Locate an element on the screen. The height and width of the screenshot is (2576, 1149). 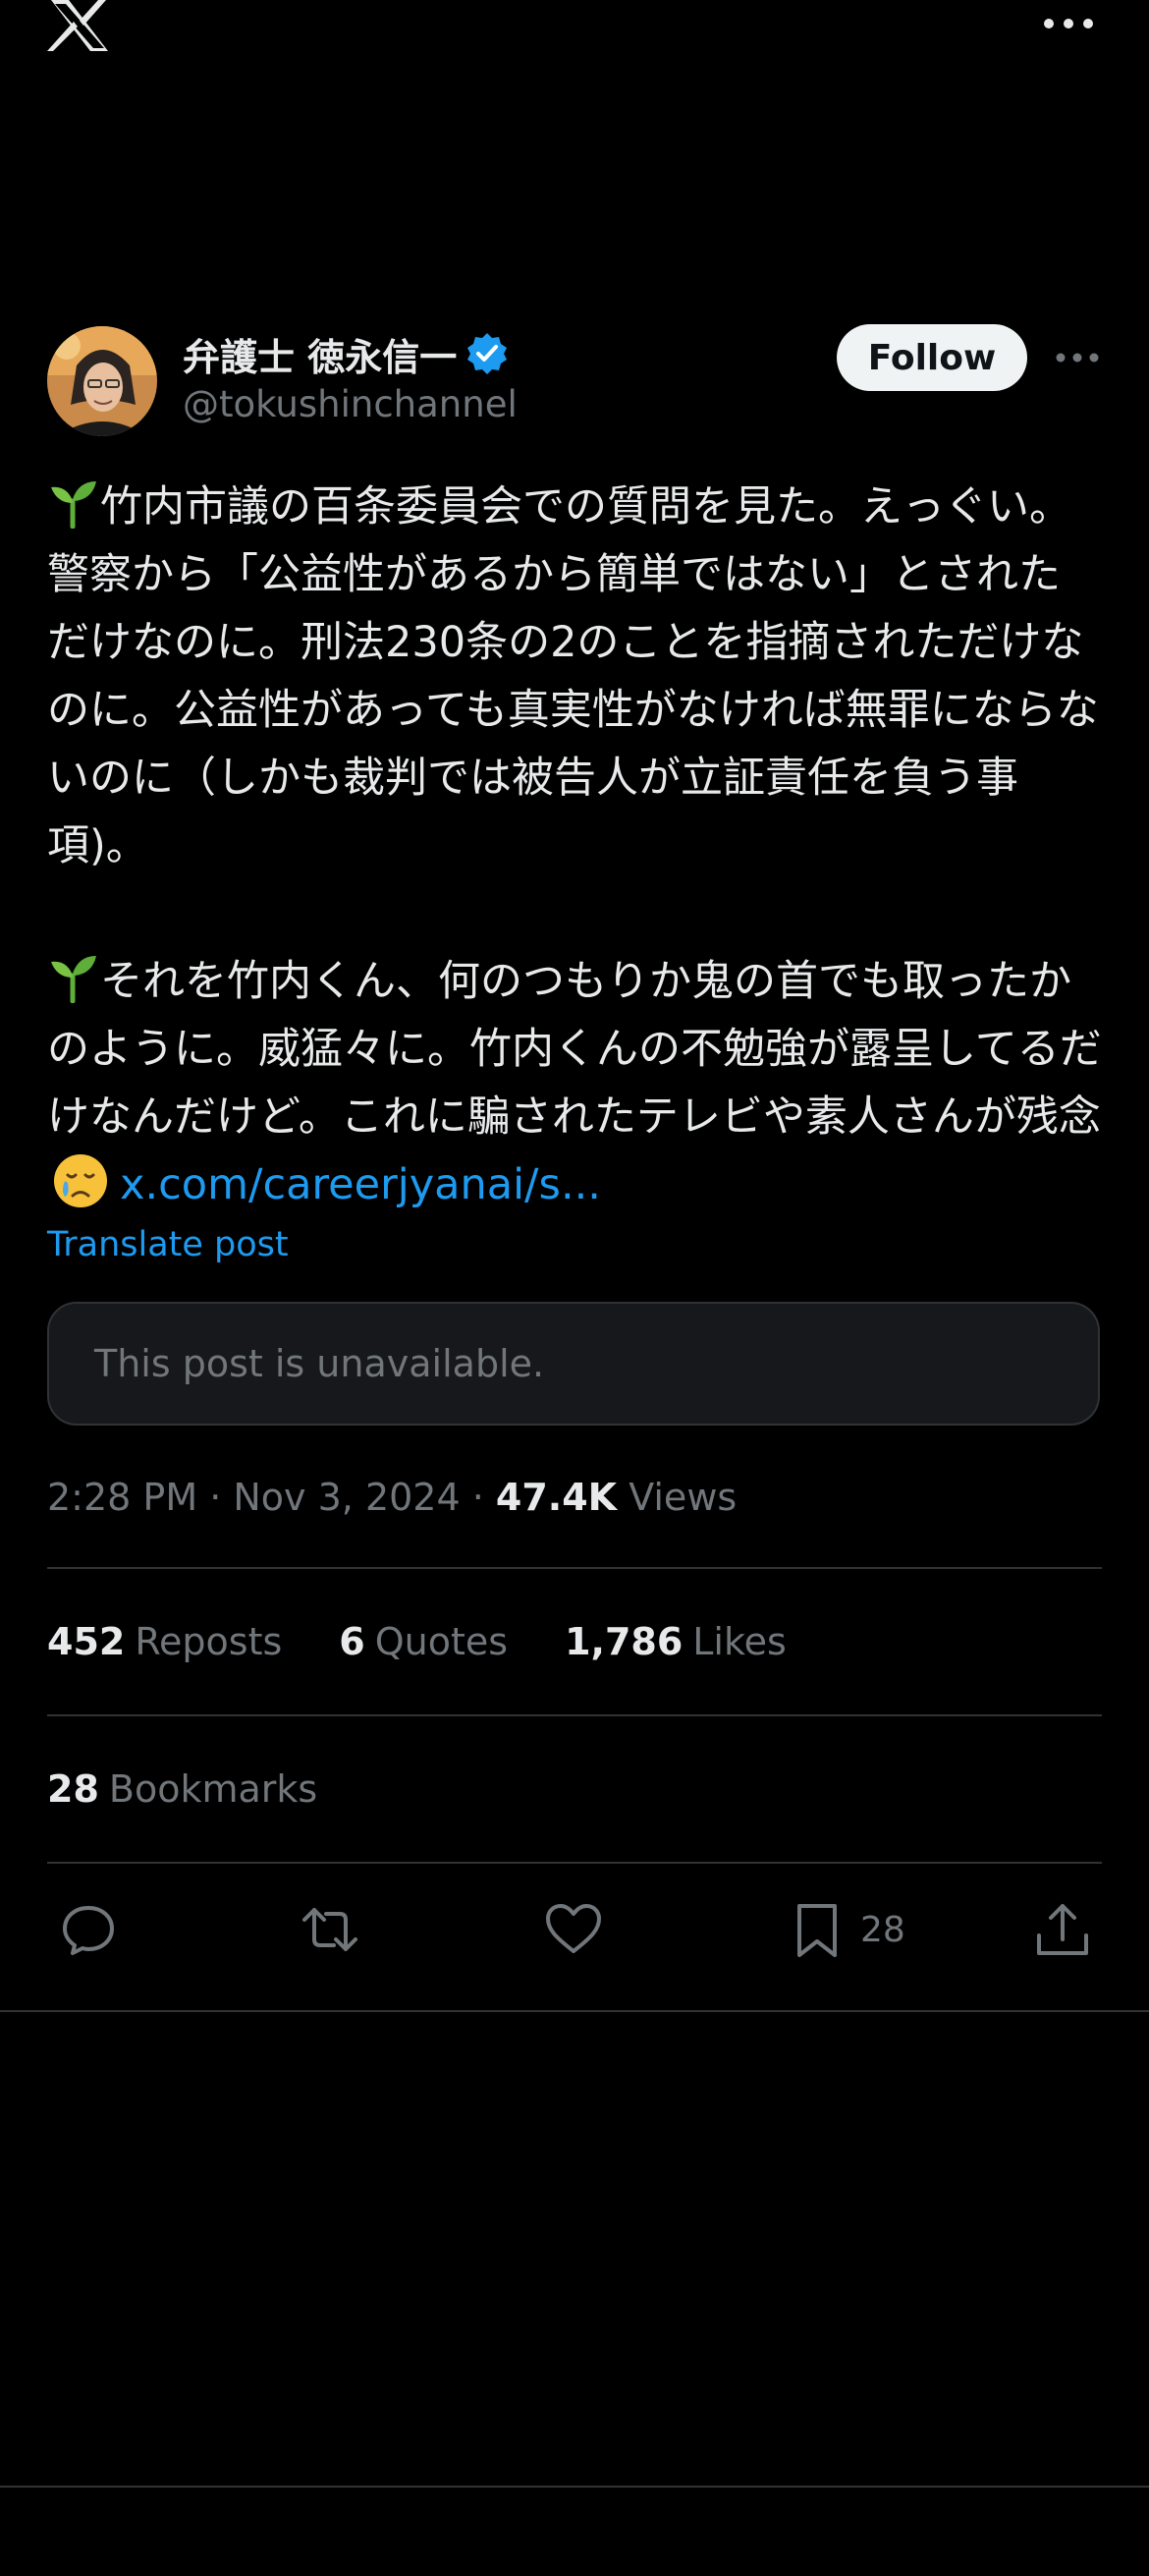
share-icon is located at coordinates (1062, 1929).